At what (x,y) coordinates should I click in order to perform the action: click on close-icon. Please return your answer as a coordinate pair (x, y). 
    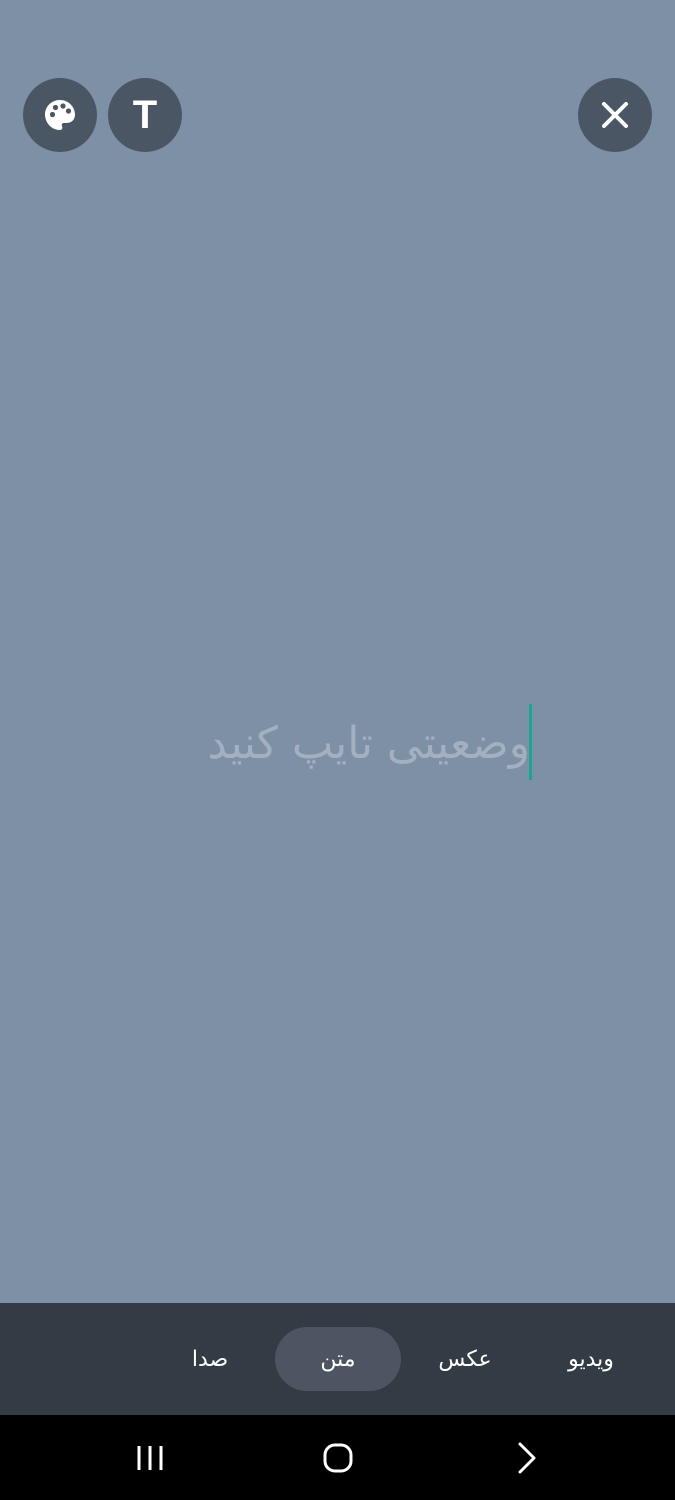
    Looking at the image, I should click on (615, 115).